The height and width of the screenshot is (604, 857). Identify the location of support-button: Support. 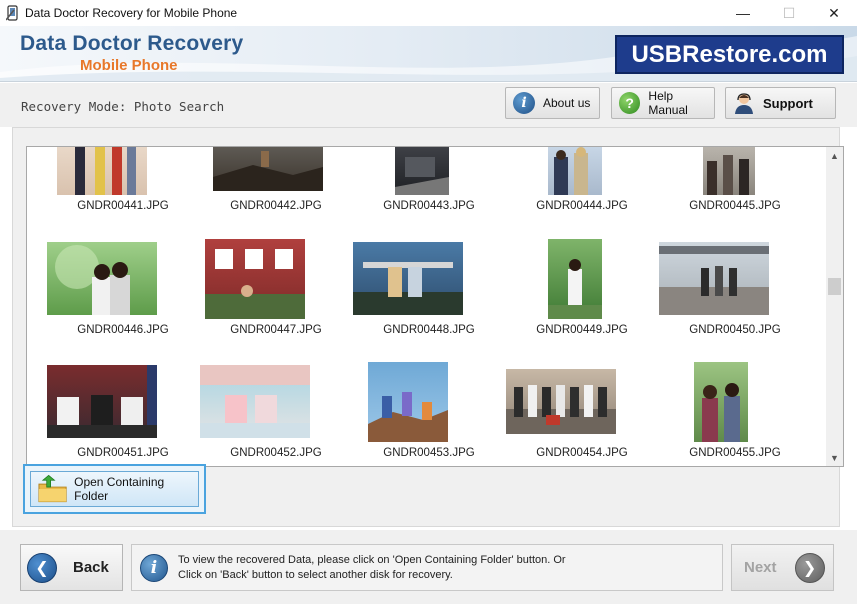
(780, 103).